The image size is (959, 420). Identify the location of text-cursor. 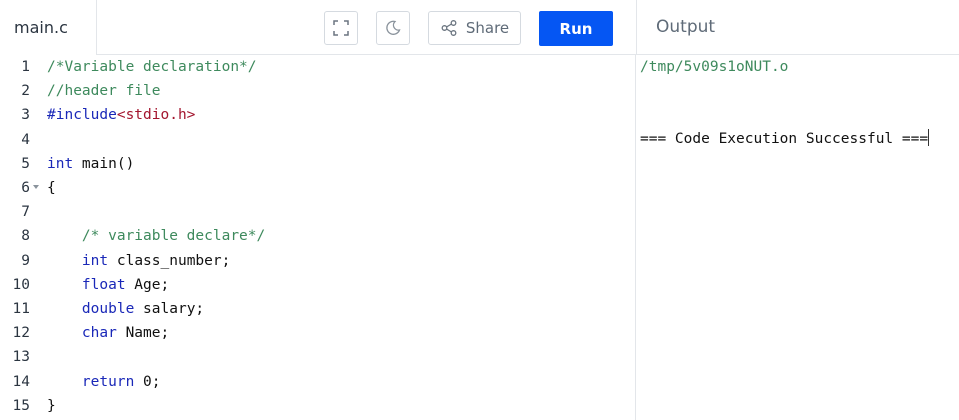
(929, 137).